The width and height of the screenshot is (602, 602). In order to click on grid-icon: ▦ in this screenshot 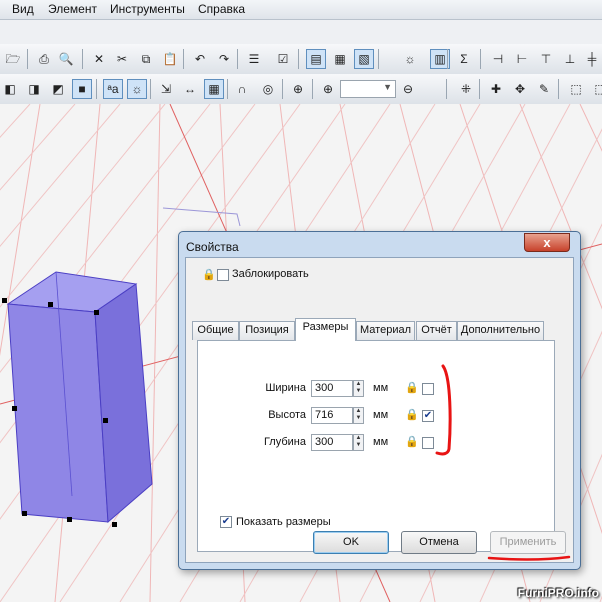, I will do `click(214, 89)`.